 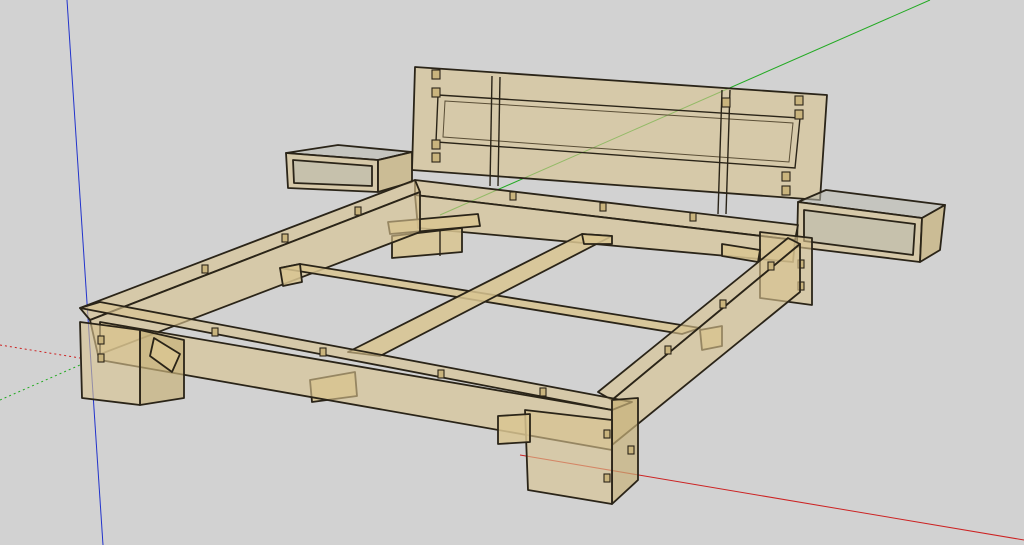 I want to click on foot-side, so click(x=162, y=367).